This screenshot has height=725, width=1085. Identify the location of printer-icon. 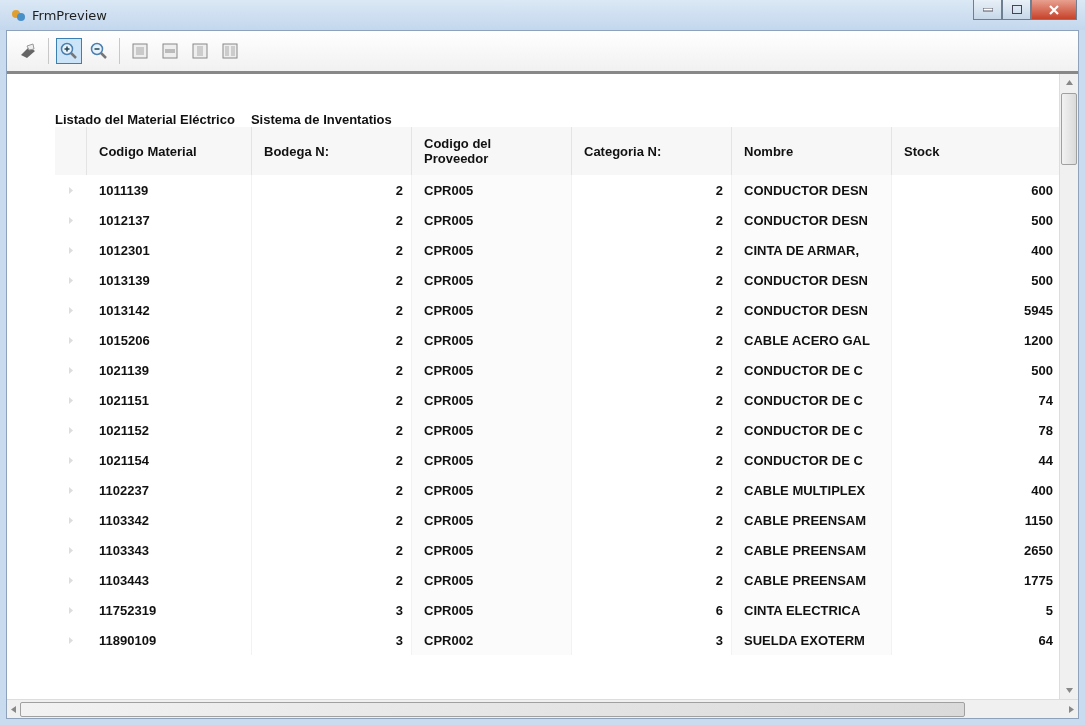
(28, 51).